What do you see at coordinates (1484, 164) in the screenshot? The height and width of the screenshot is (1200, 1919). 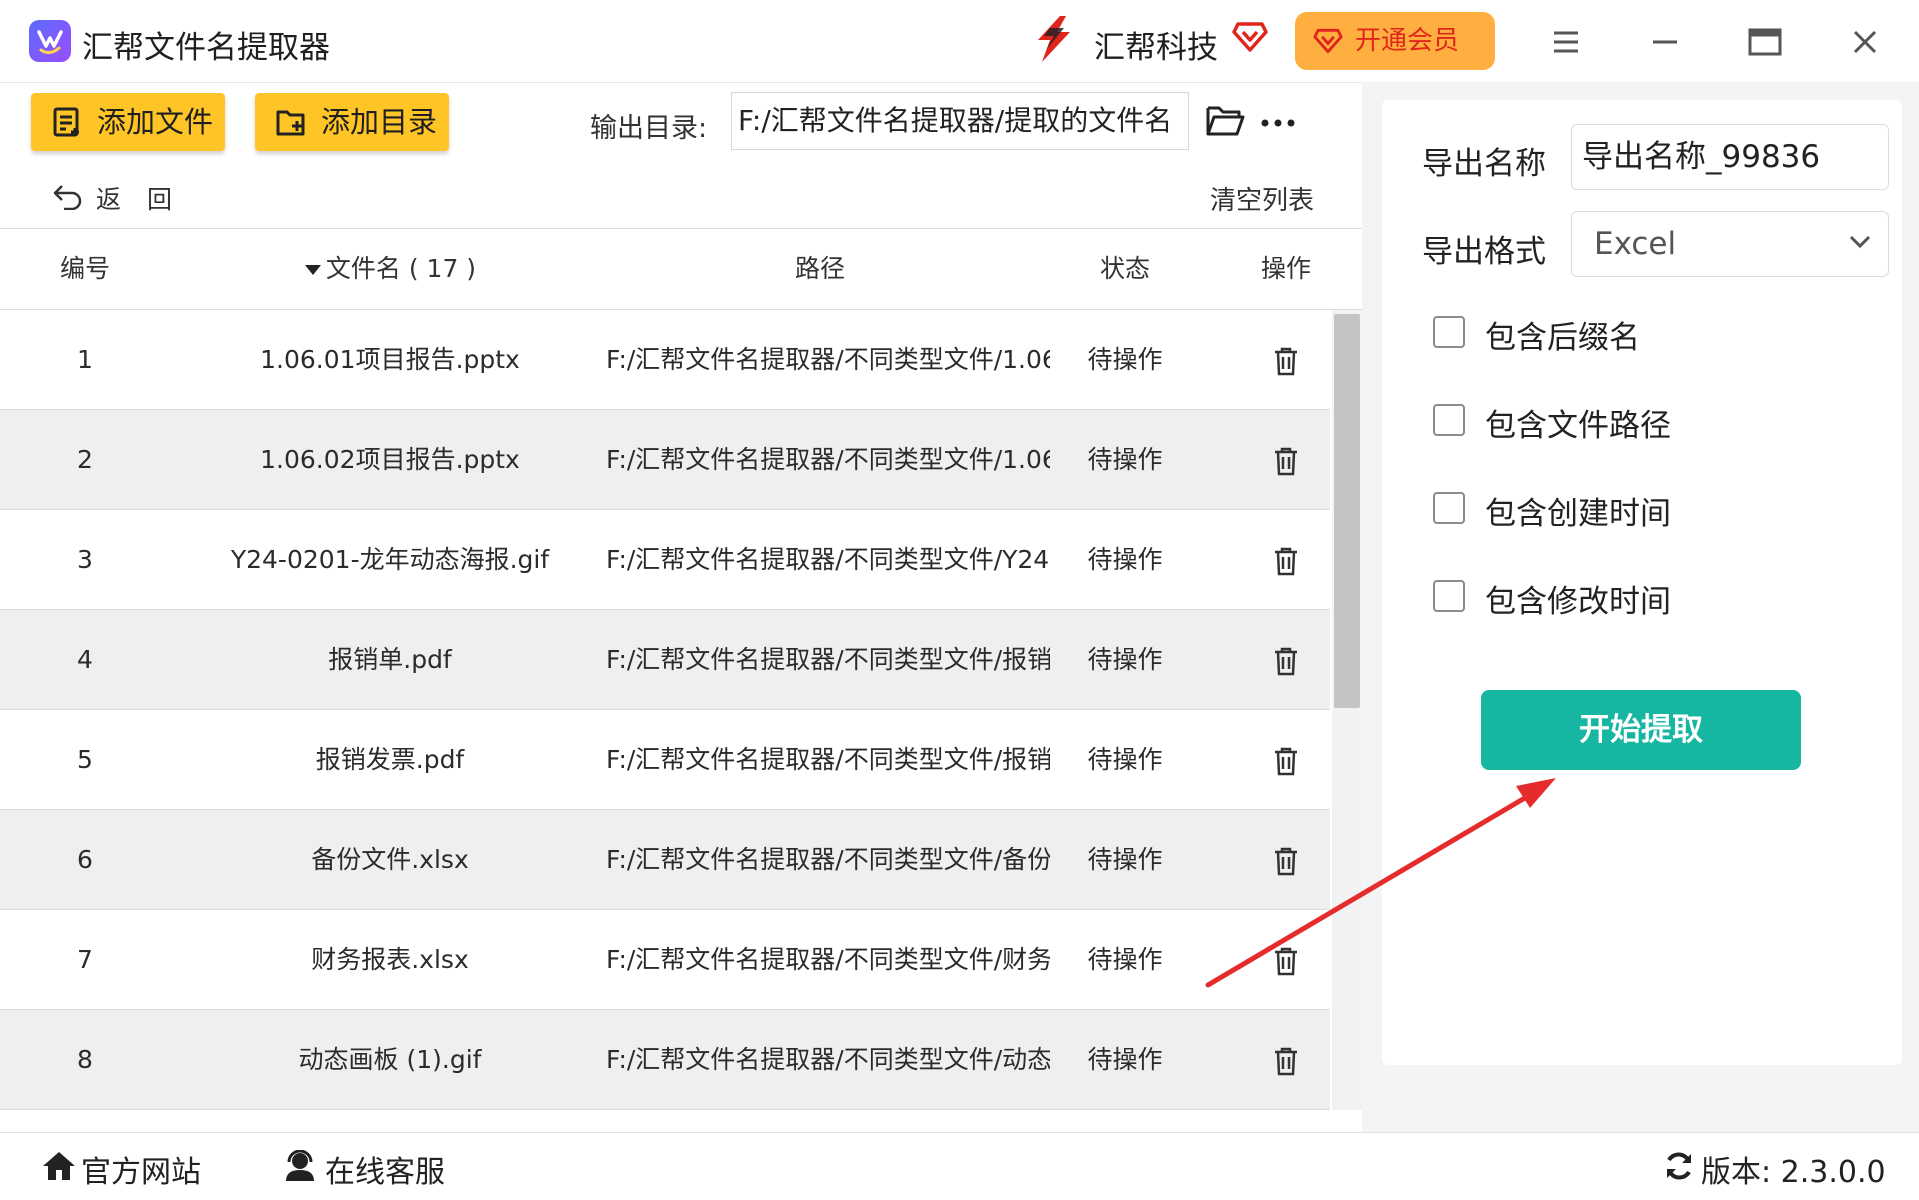 I see `export-name-label: 导出名称` at bounding box center [1484, 164].